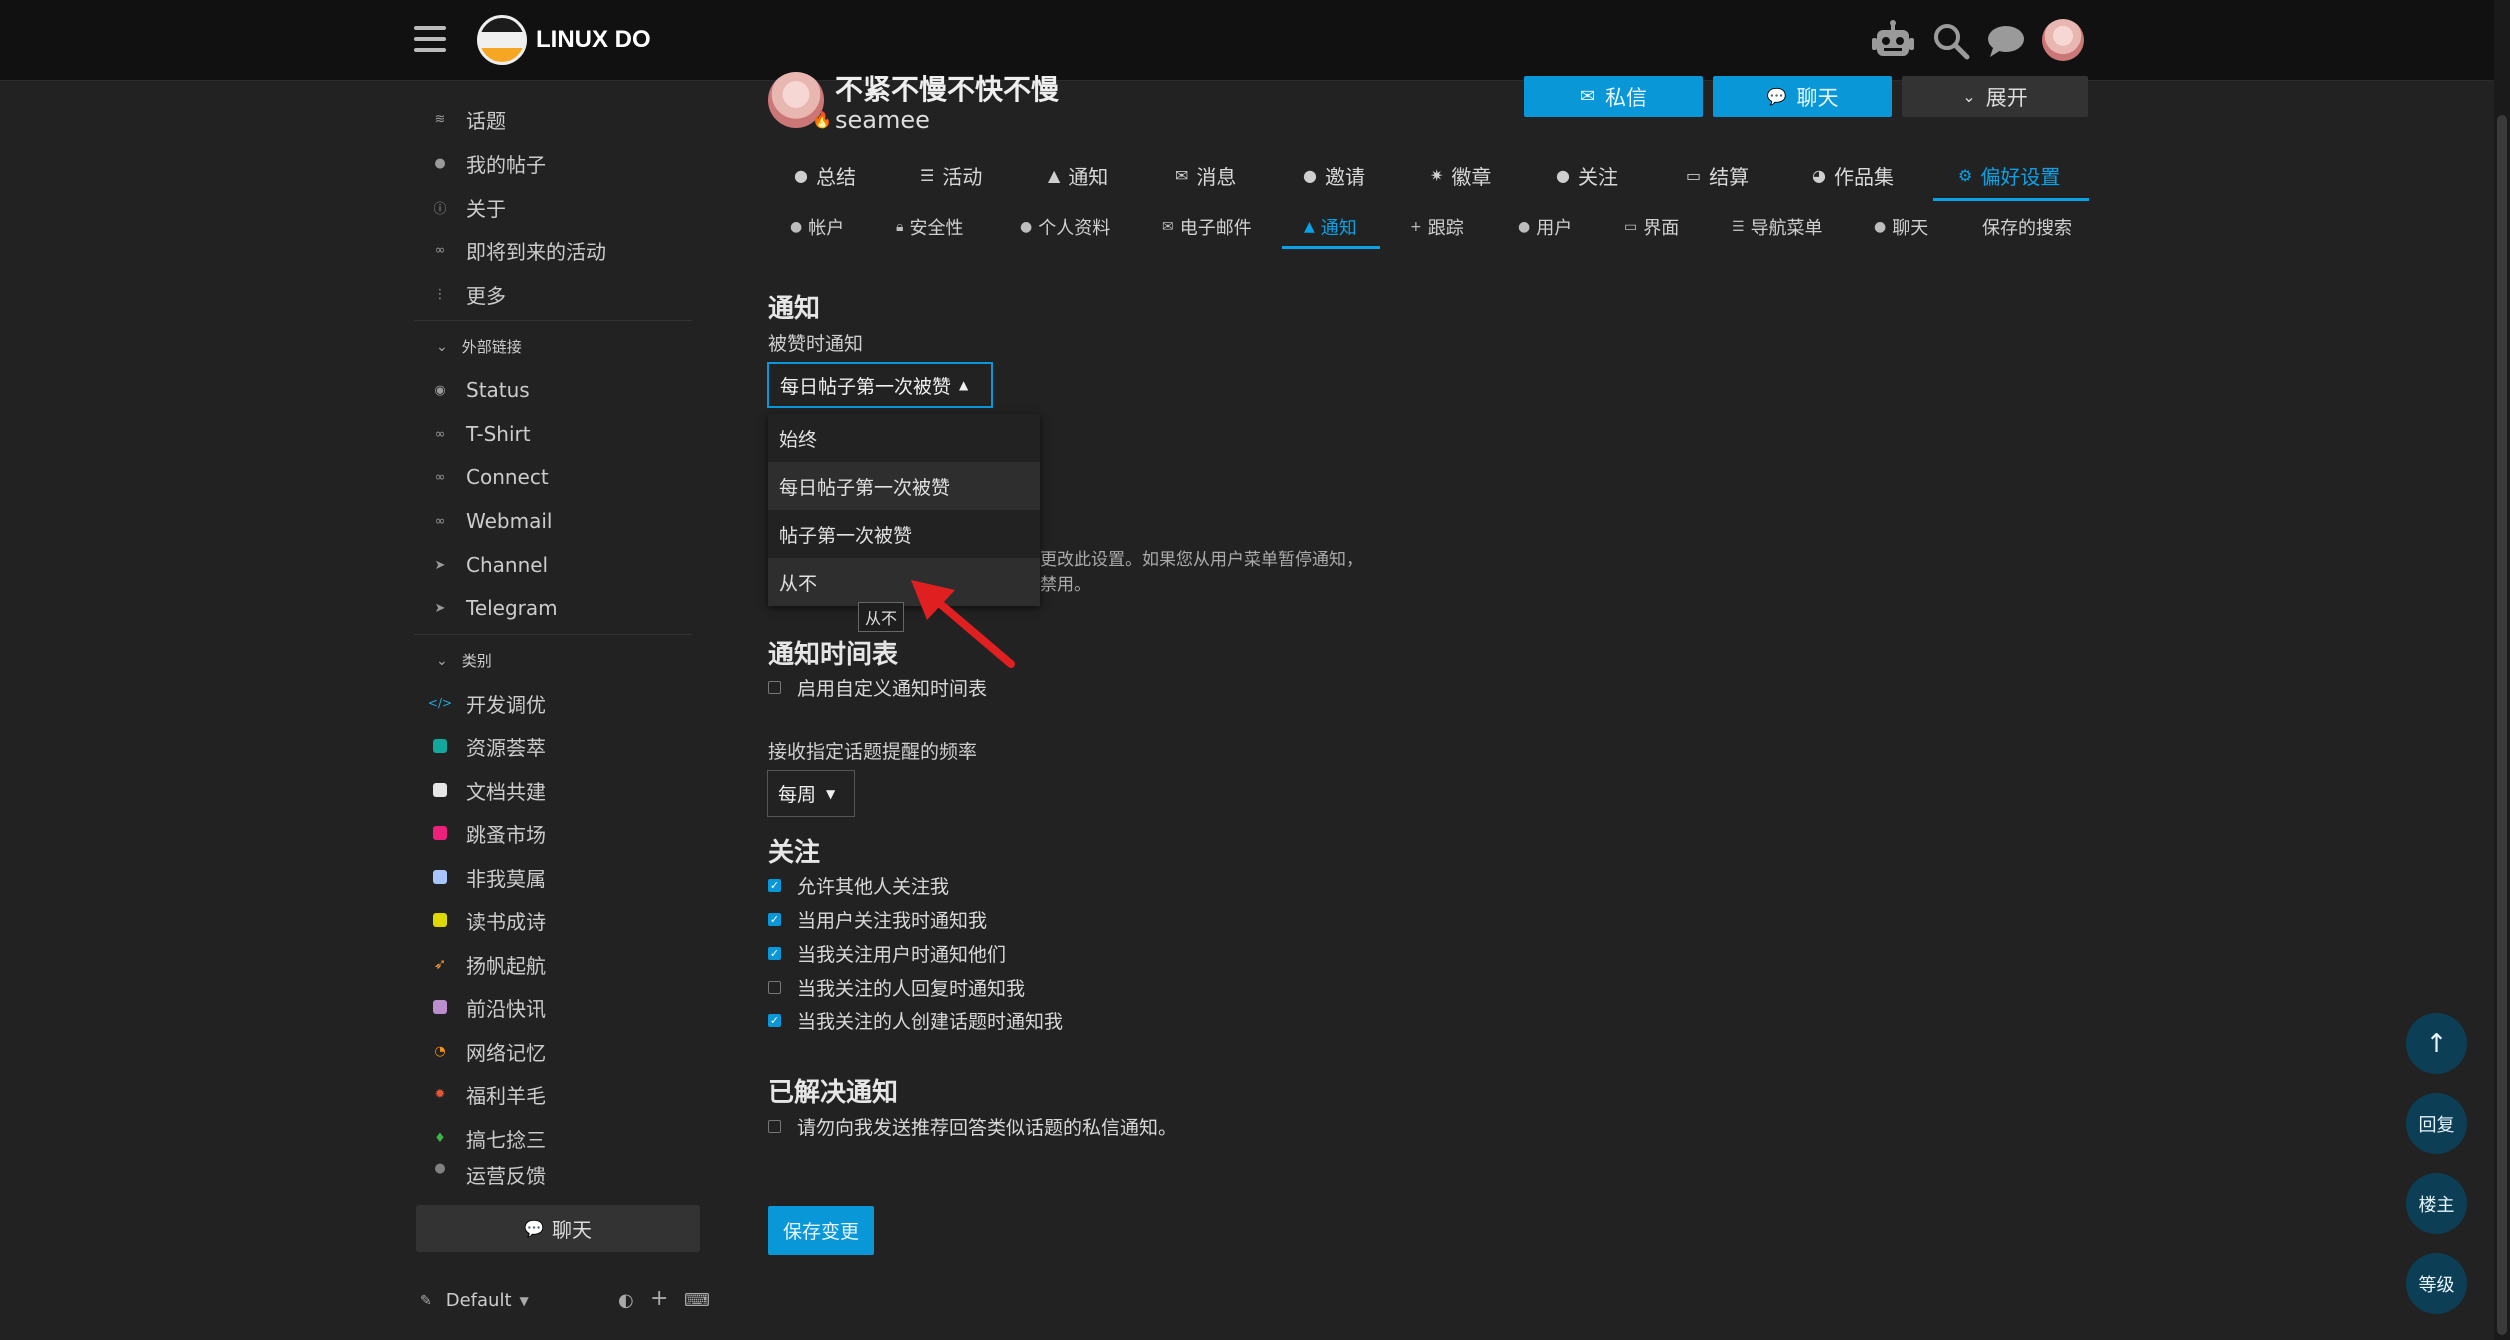 The height and width of the screenshot is (1340, 2510). What do you see at coordinates (1334, 175) in the screenshot?
I see `tab-invites: ● 邀请` at bounding box center [1334, 175].